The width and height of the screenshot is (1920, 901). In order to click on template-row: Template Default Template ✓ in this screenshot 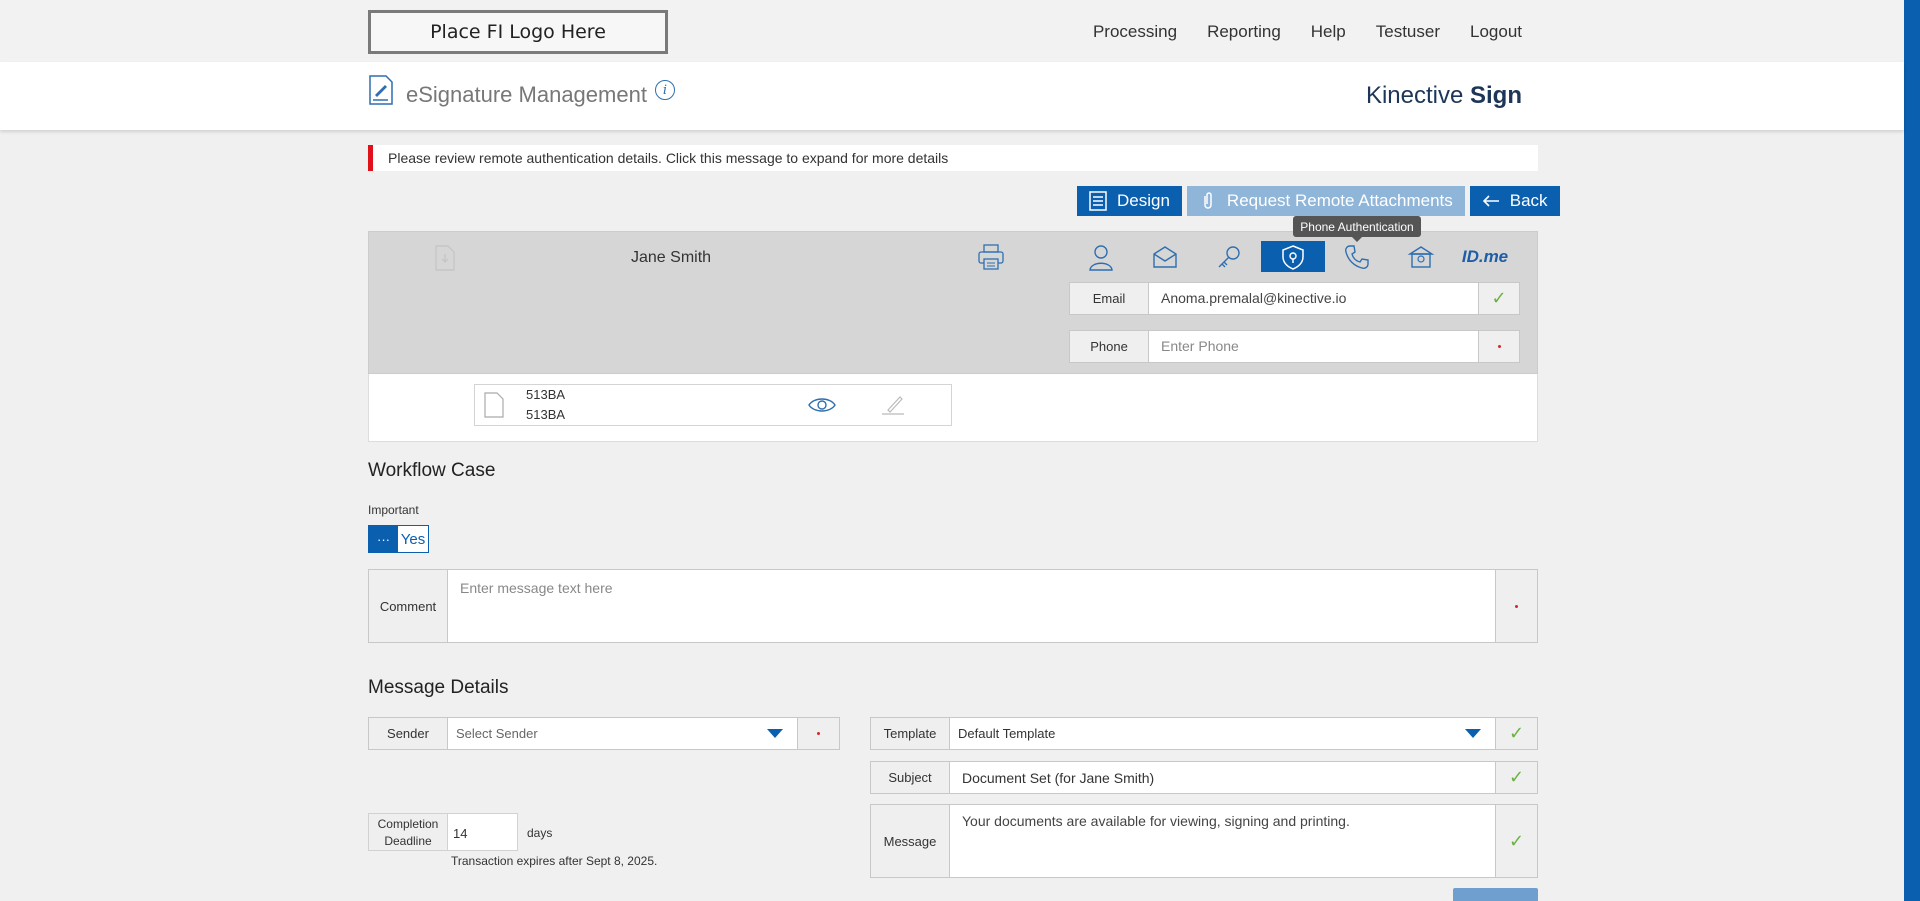, I will do `click(1204, 733)`.